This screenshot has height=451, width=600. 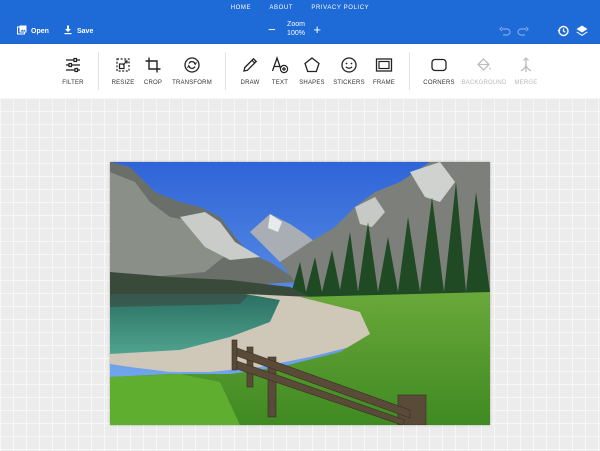 I want to click on merge-tool: MERGE, so click(x=526, y=71).